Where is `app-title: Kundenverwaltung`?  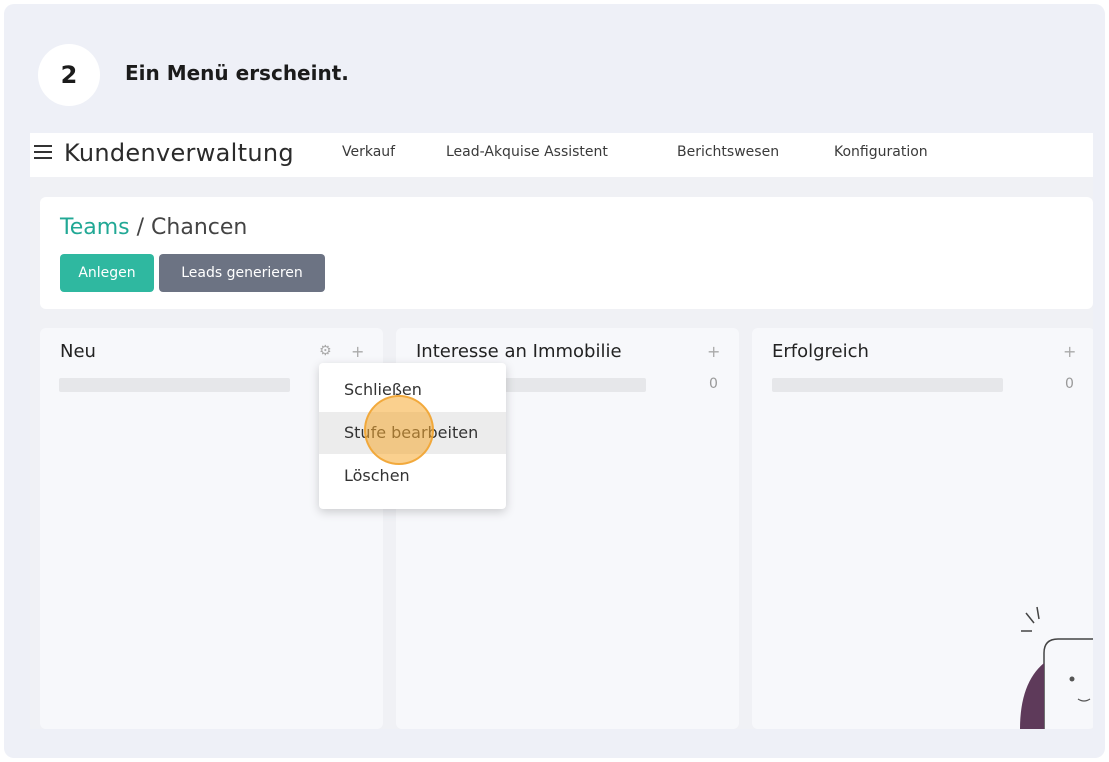 app-title: Kundenverwaltung is located at coordinates (179, 153).